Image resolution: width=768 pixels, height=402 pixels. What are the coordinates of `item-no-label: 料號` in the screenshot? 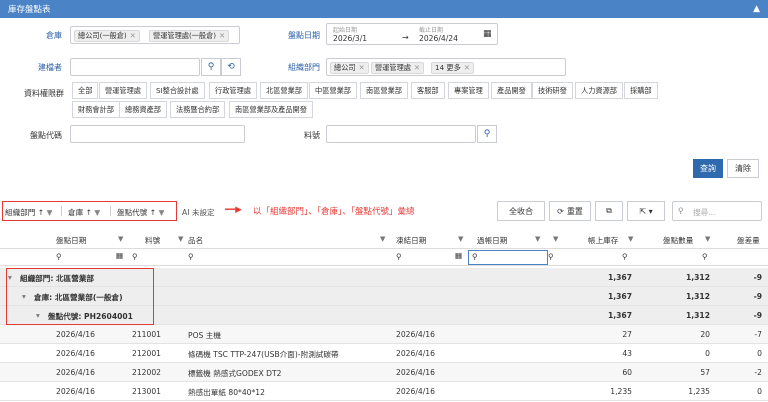 It's located at (312, 135).